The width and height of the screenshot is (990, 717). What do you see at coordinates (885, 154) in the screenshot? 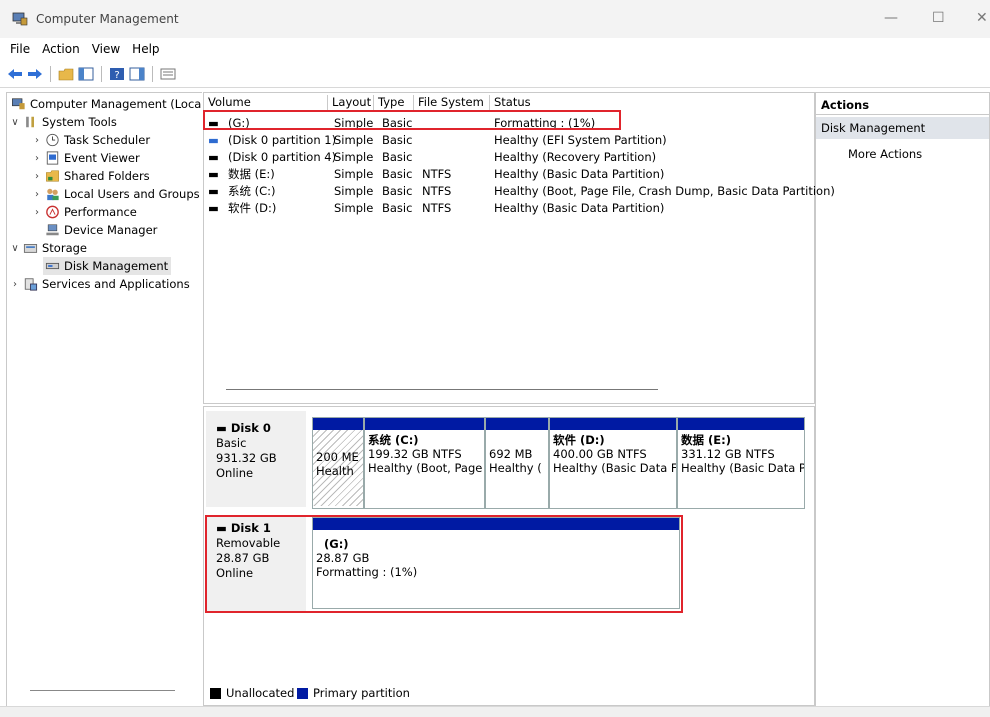
I see `more-actions-link: More Actions` at bounding box center [885, 154].